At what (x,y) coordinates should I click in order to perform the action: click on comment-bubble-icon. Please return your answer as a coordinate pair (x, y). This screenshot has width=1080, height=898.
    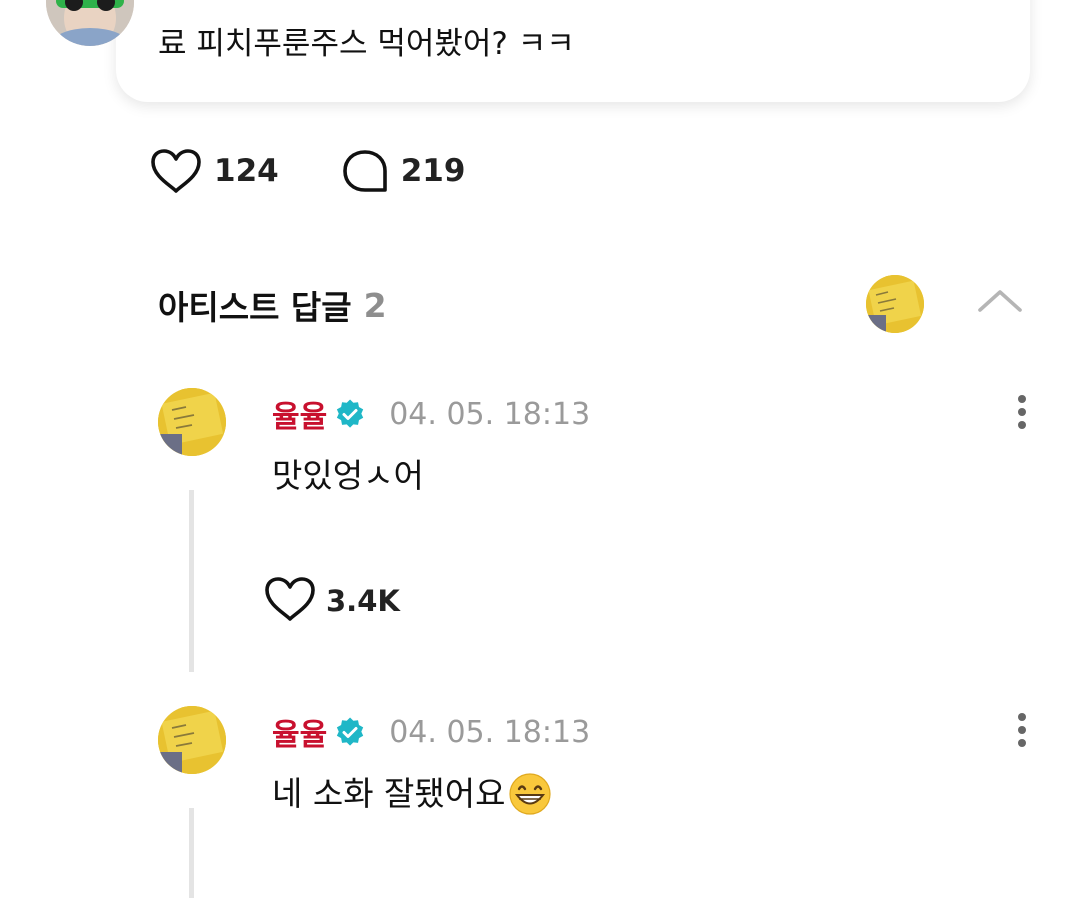
    Looking at the image, I should click on (365, 171).